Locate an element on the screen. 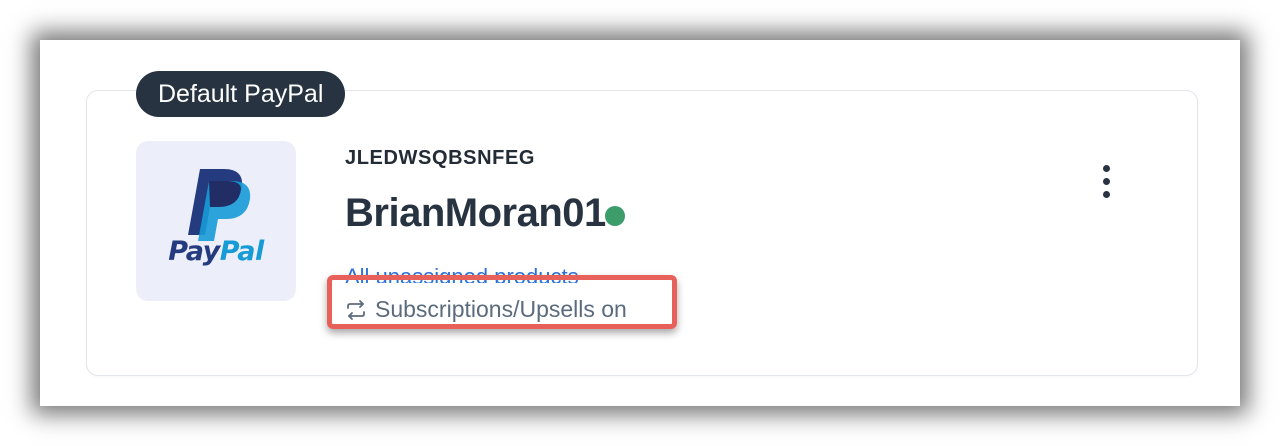 This screenshot has height=446, width=1280. kebab-menu-icon is located at coordinates (1107, 182).